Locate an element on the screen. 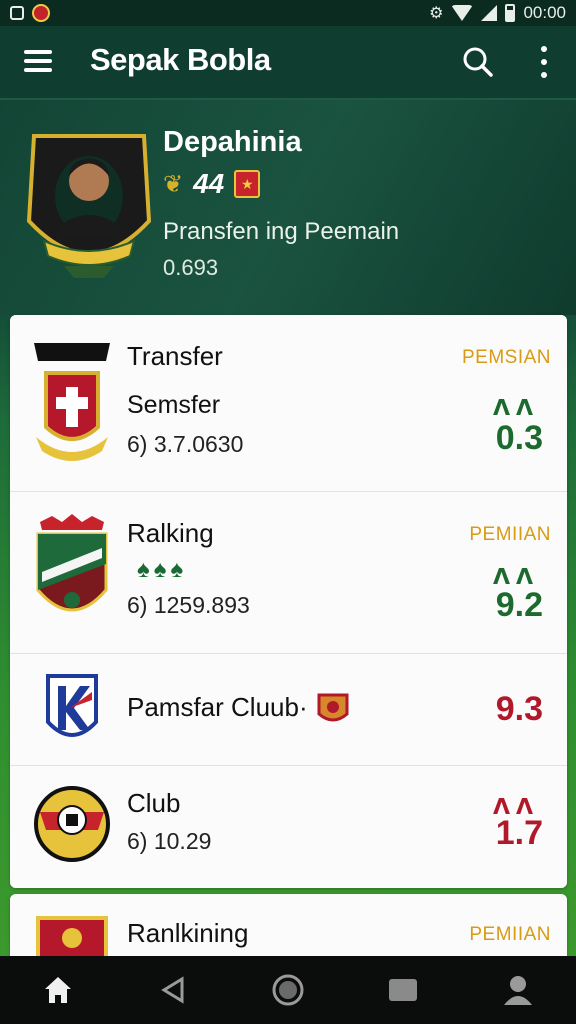  profile-icon is located at coordinates (518, 990).